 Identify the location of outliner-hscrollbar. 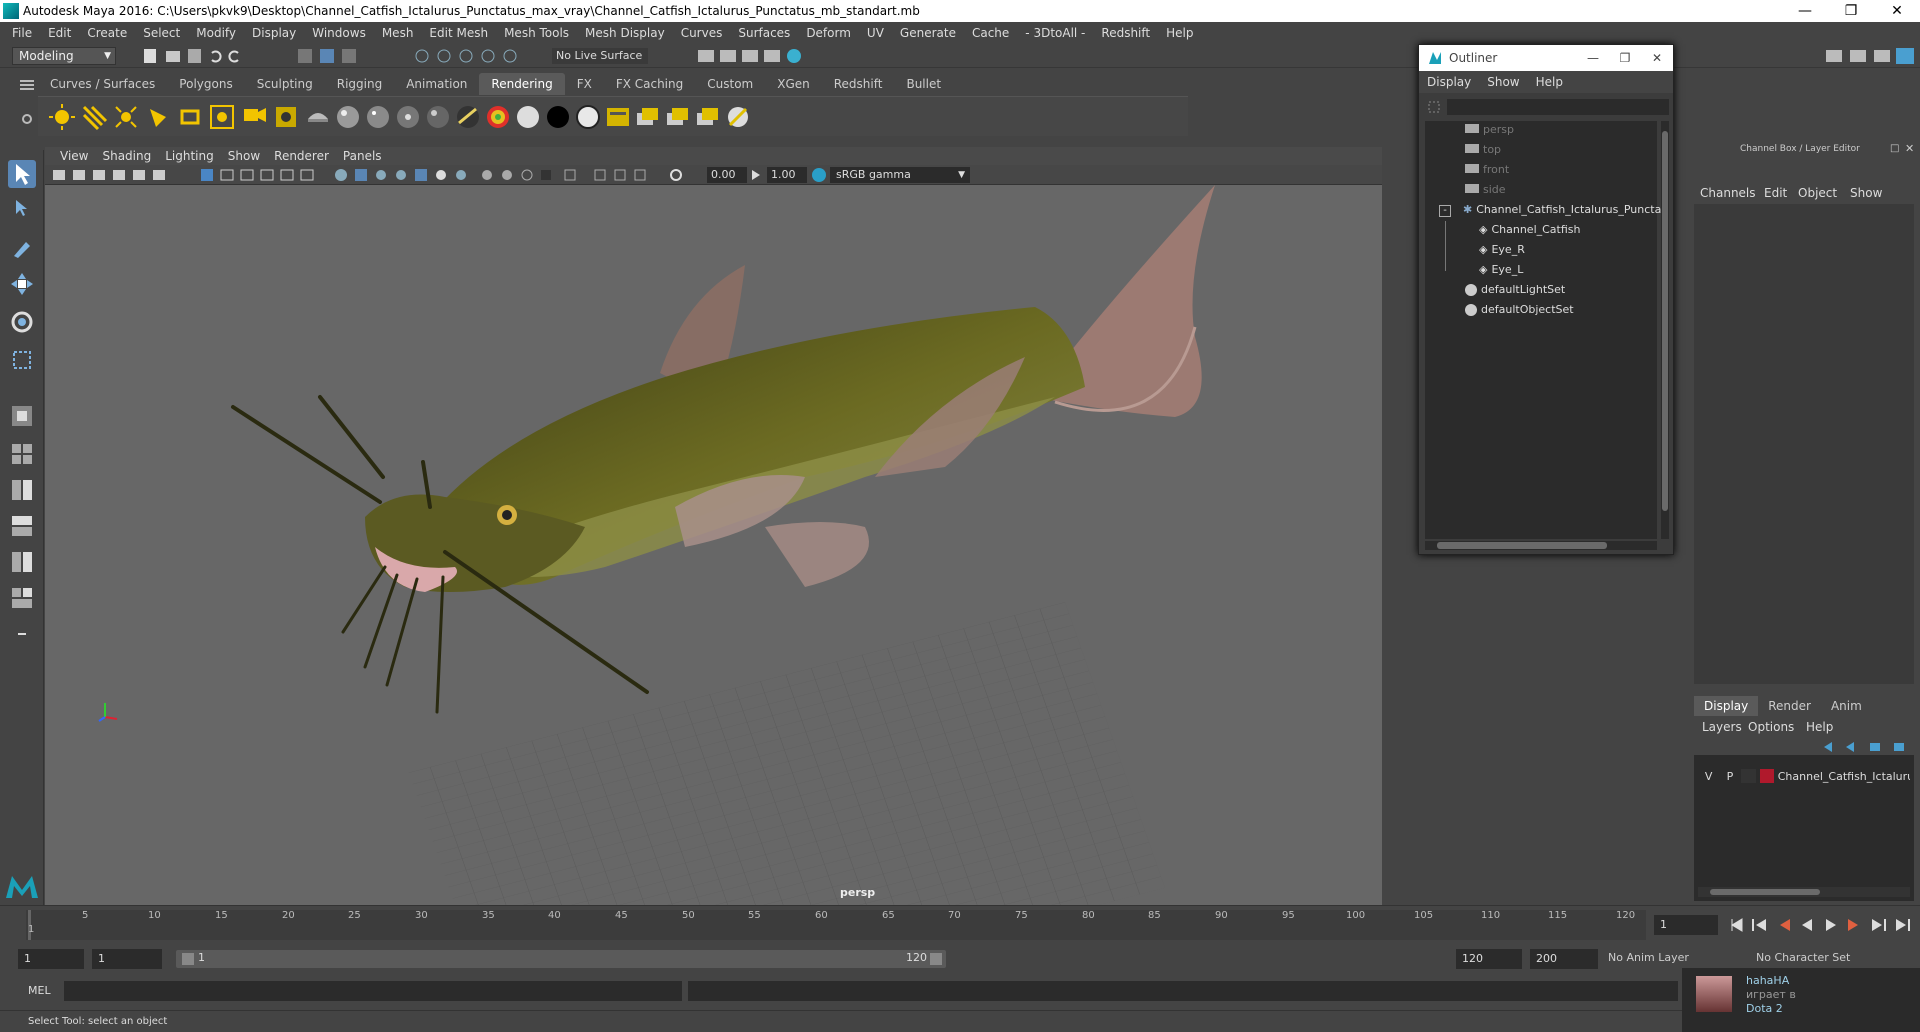
(1541, 545).